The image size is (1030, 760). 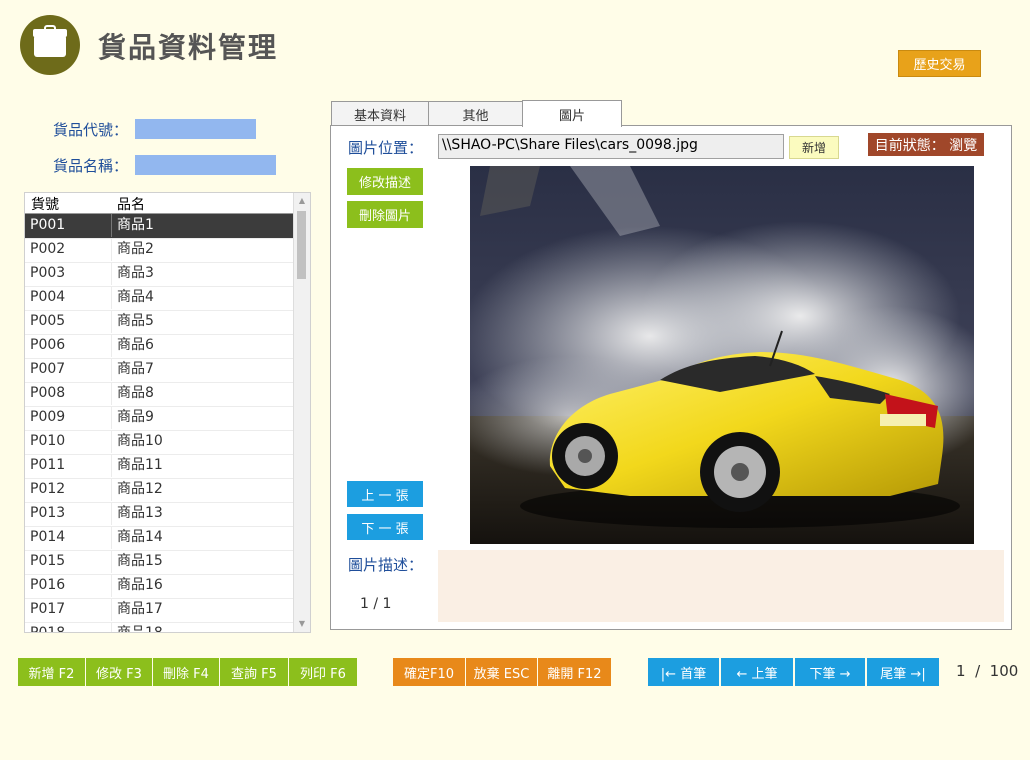 What do you see at coordinates (119, 672) in the screenshot?
I see `edit-button: 修改 F3` at bounding box center [119, 672].